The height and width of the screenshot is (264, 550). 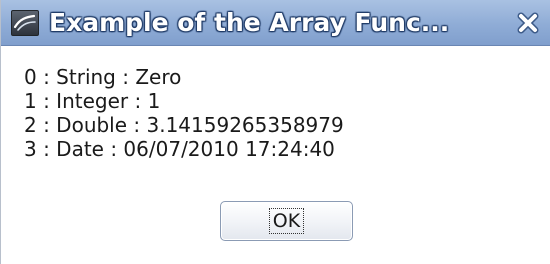 What do you see at coordinates (179, 149) in the screenshot?
I see `message-line: 3 : Date : 06/07/2010 17:24:40` at bounding box center [179, 149].